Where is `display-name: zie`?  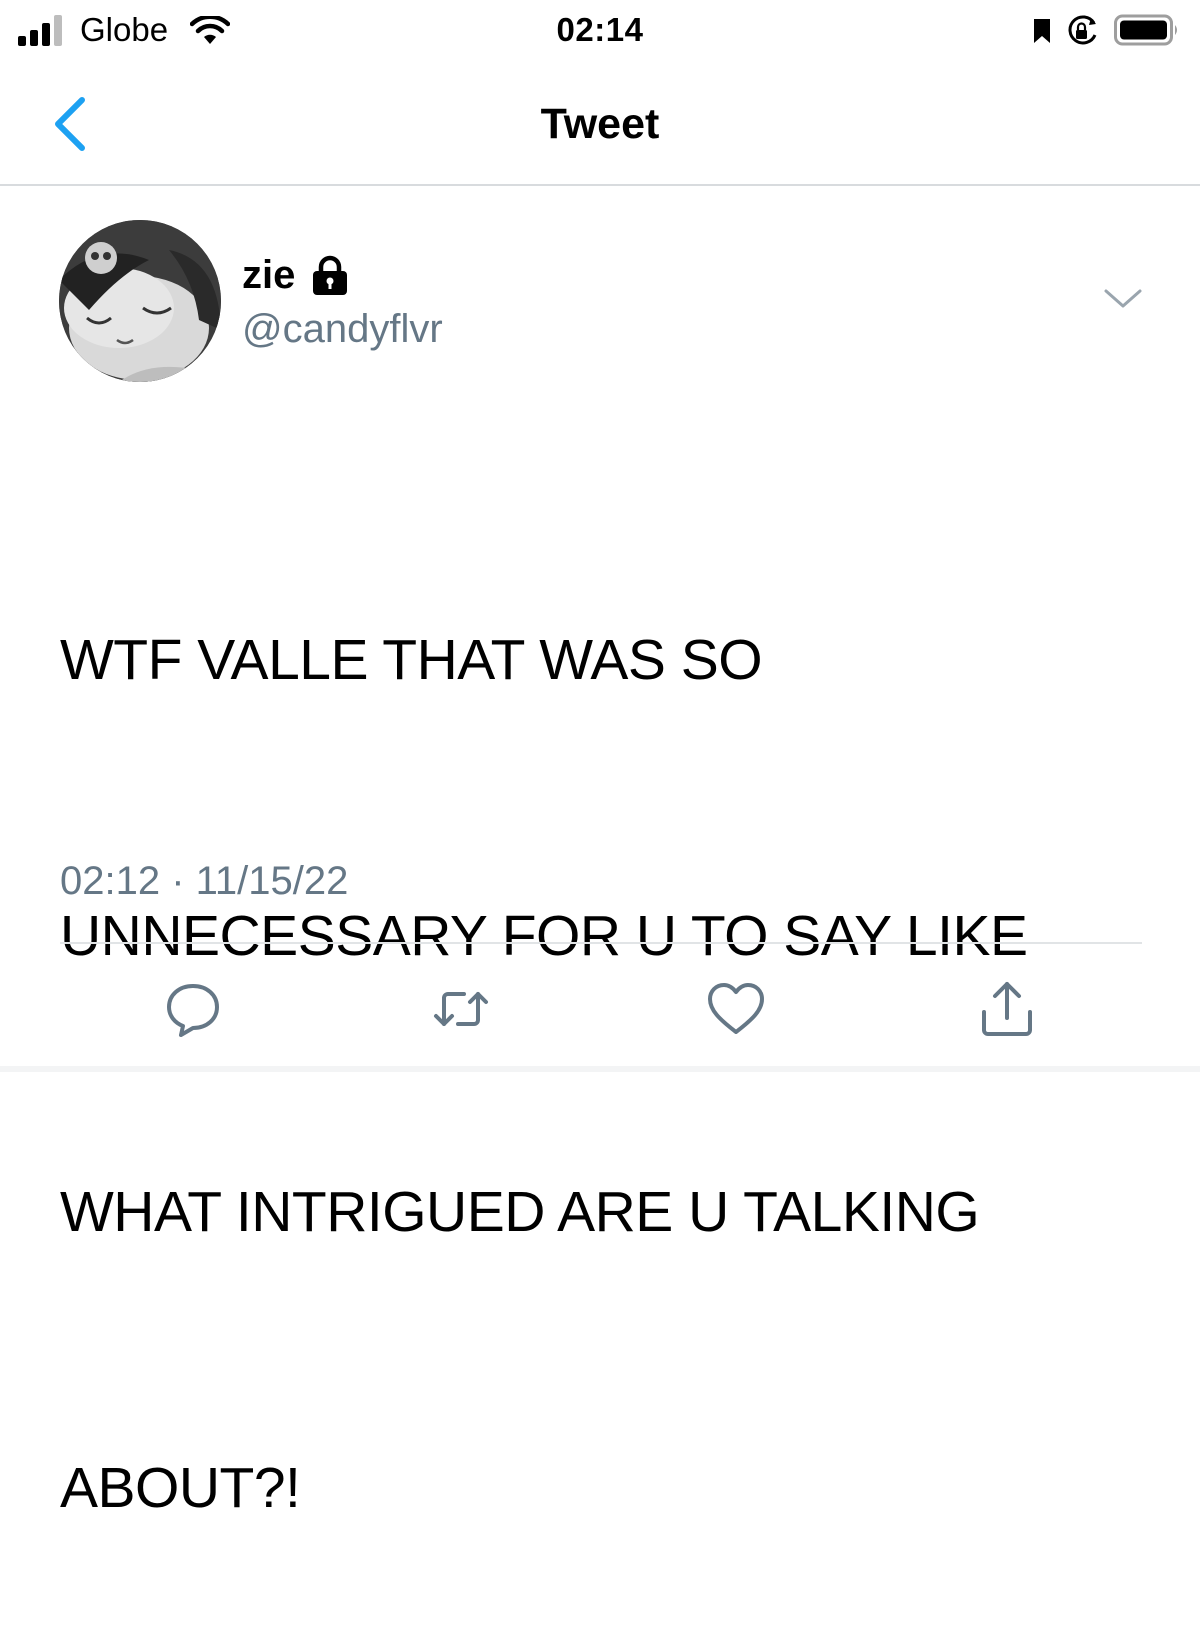
display-name: zie is located at coordinates (268, 275).